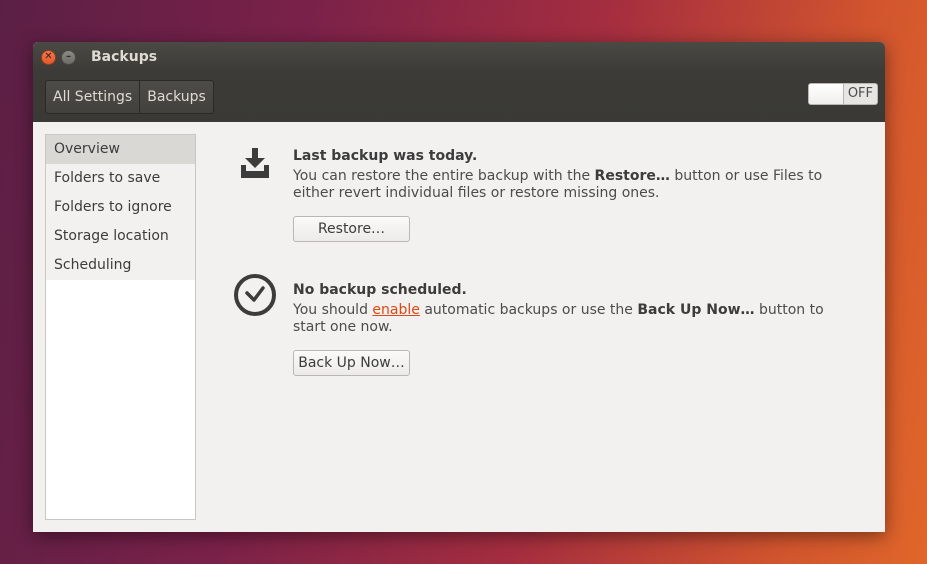 This screenshot has width=927, height=564. What do you see at coordinates (380, 290) in the screenshot?
I see `schedule-heading: No backup scheduled.` at bounding box center [380, 290].